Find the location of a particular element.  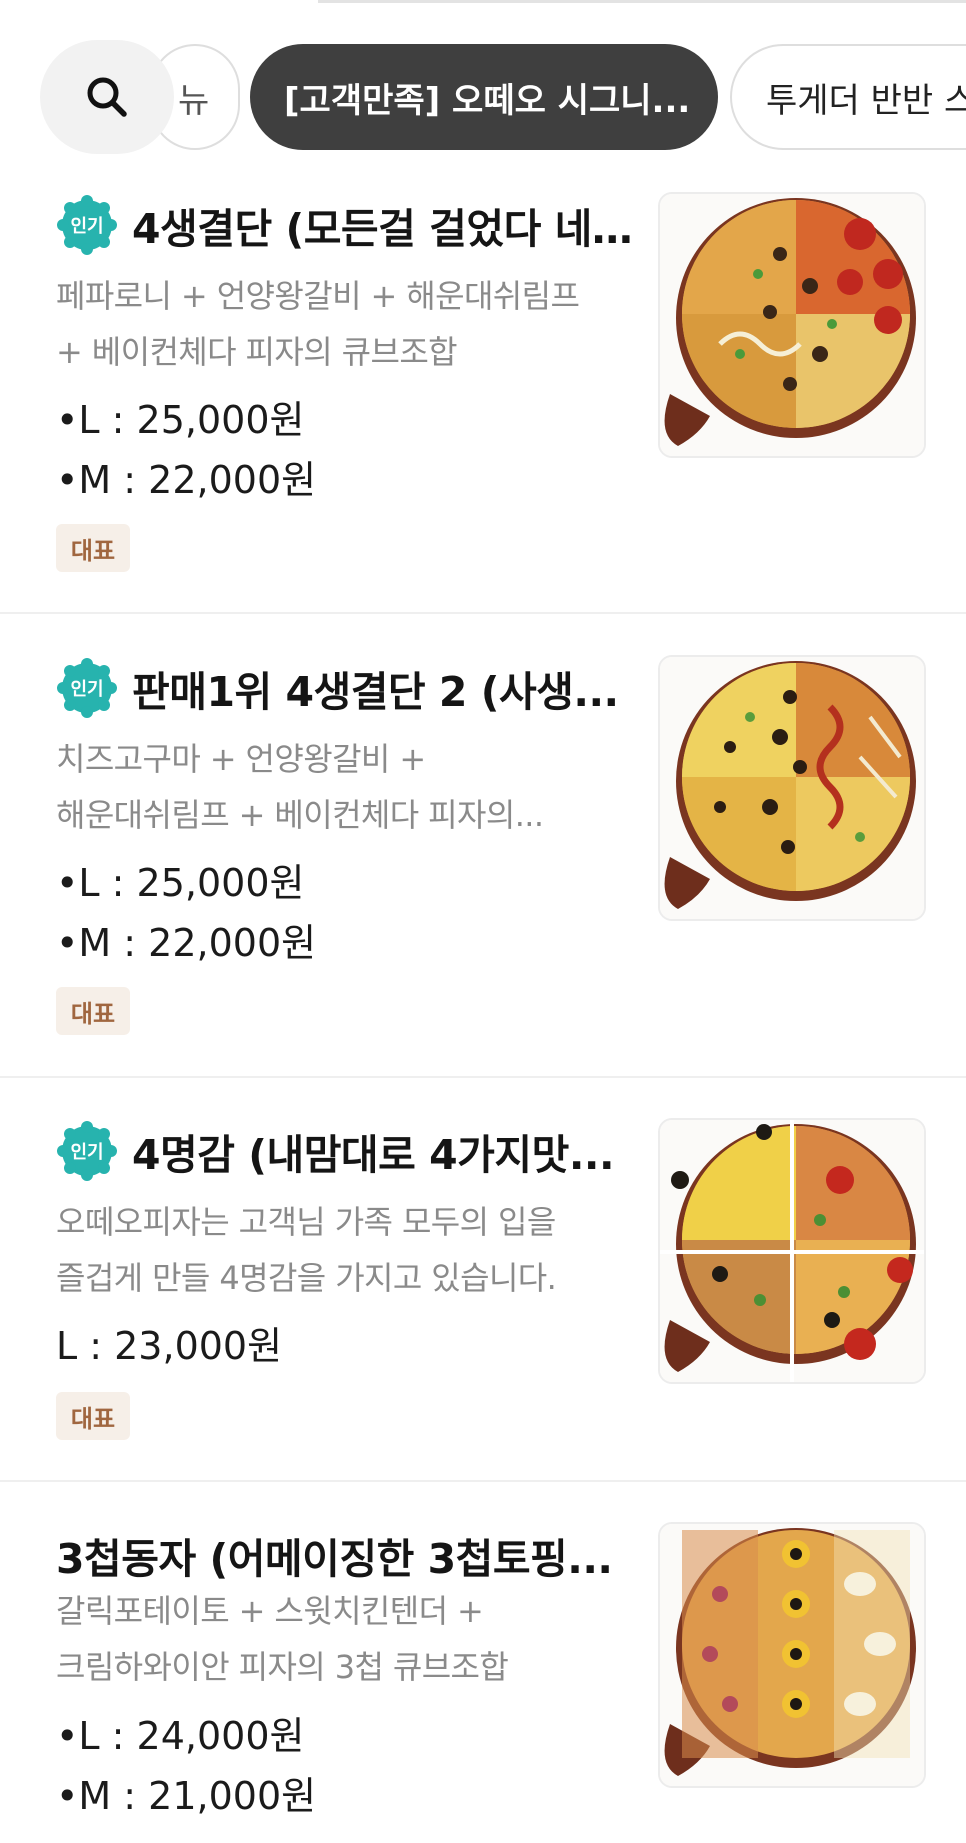

menu-item-description: 갈릭포테이토 + 스윗치킨텐더 + 크림하와이안 피자의 3첩 큐브조합 is located at coordinates (346, 1639).